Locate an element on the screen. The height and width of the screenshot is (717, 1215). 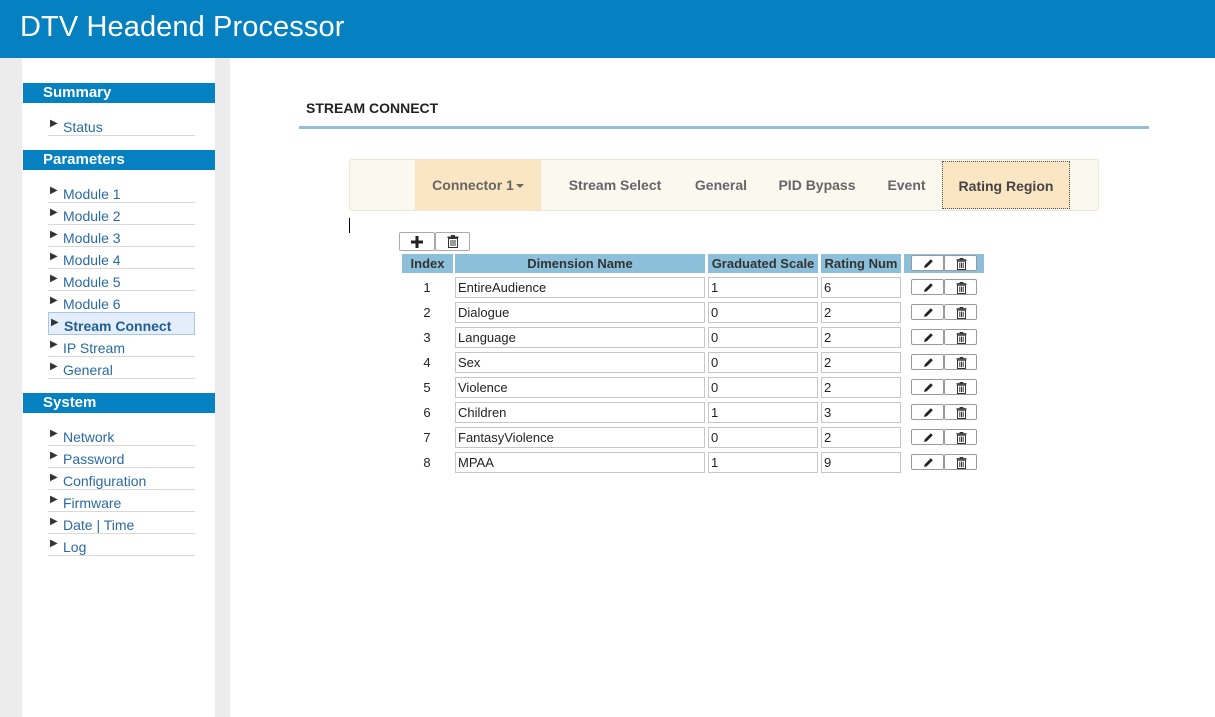
tab-pid-bypass: PID Bypass is located at coordinates (817, 185).